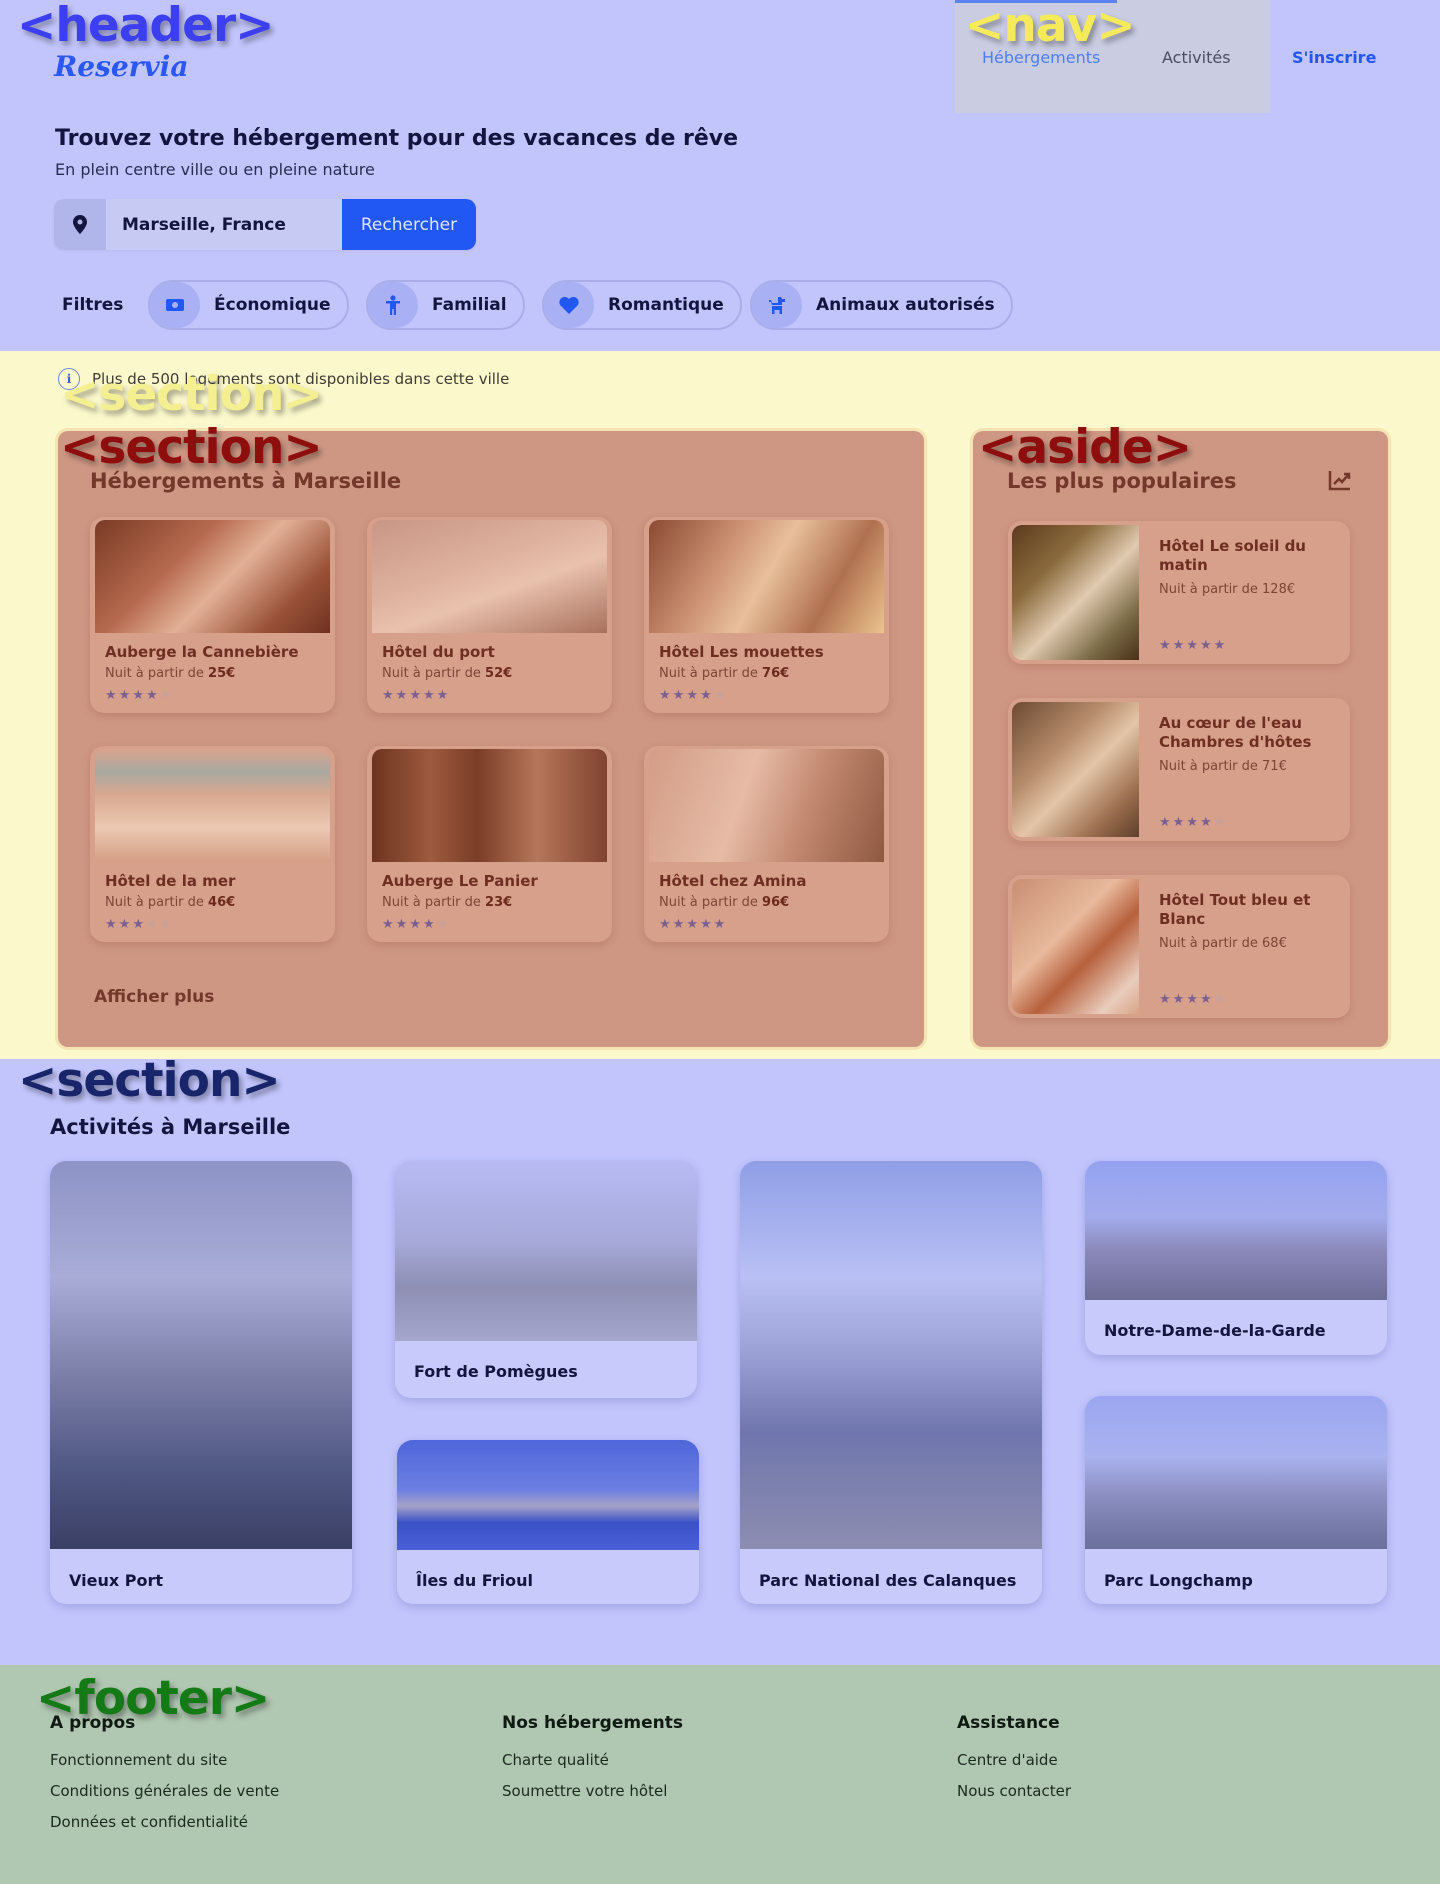 The width and height of the screenshot is (1440, 1884). What do you see at coordinates (592, 1760) in the screenshot?
I see `footer-link: Charte qualité` at bounding box center [592, 1760].